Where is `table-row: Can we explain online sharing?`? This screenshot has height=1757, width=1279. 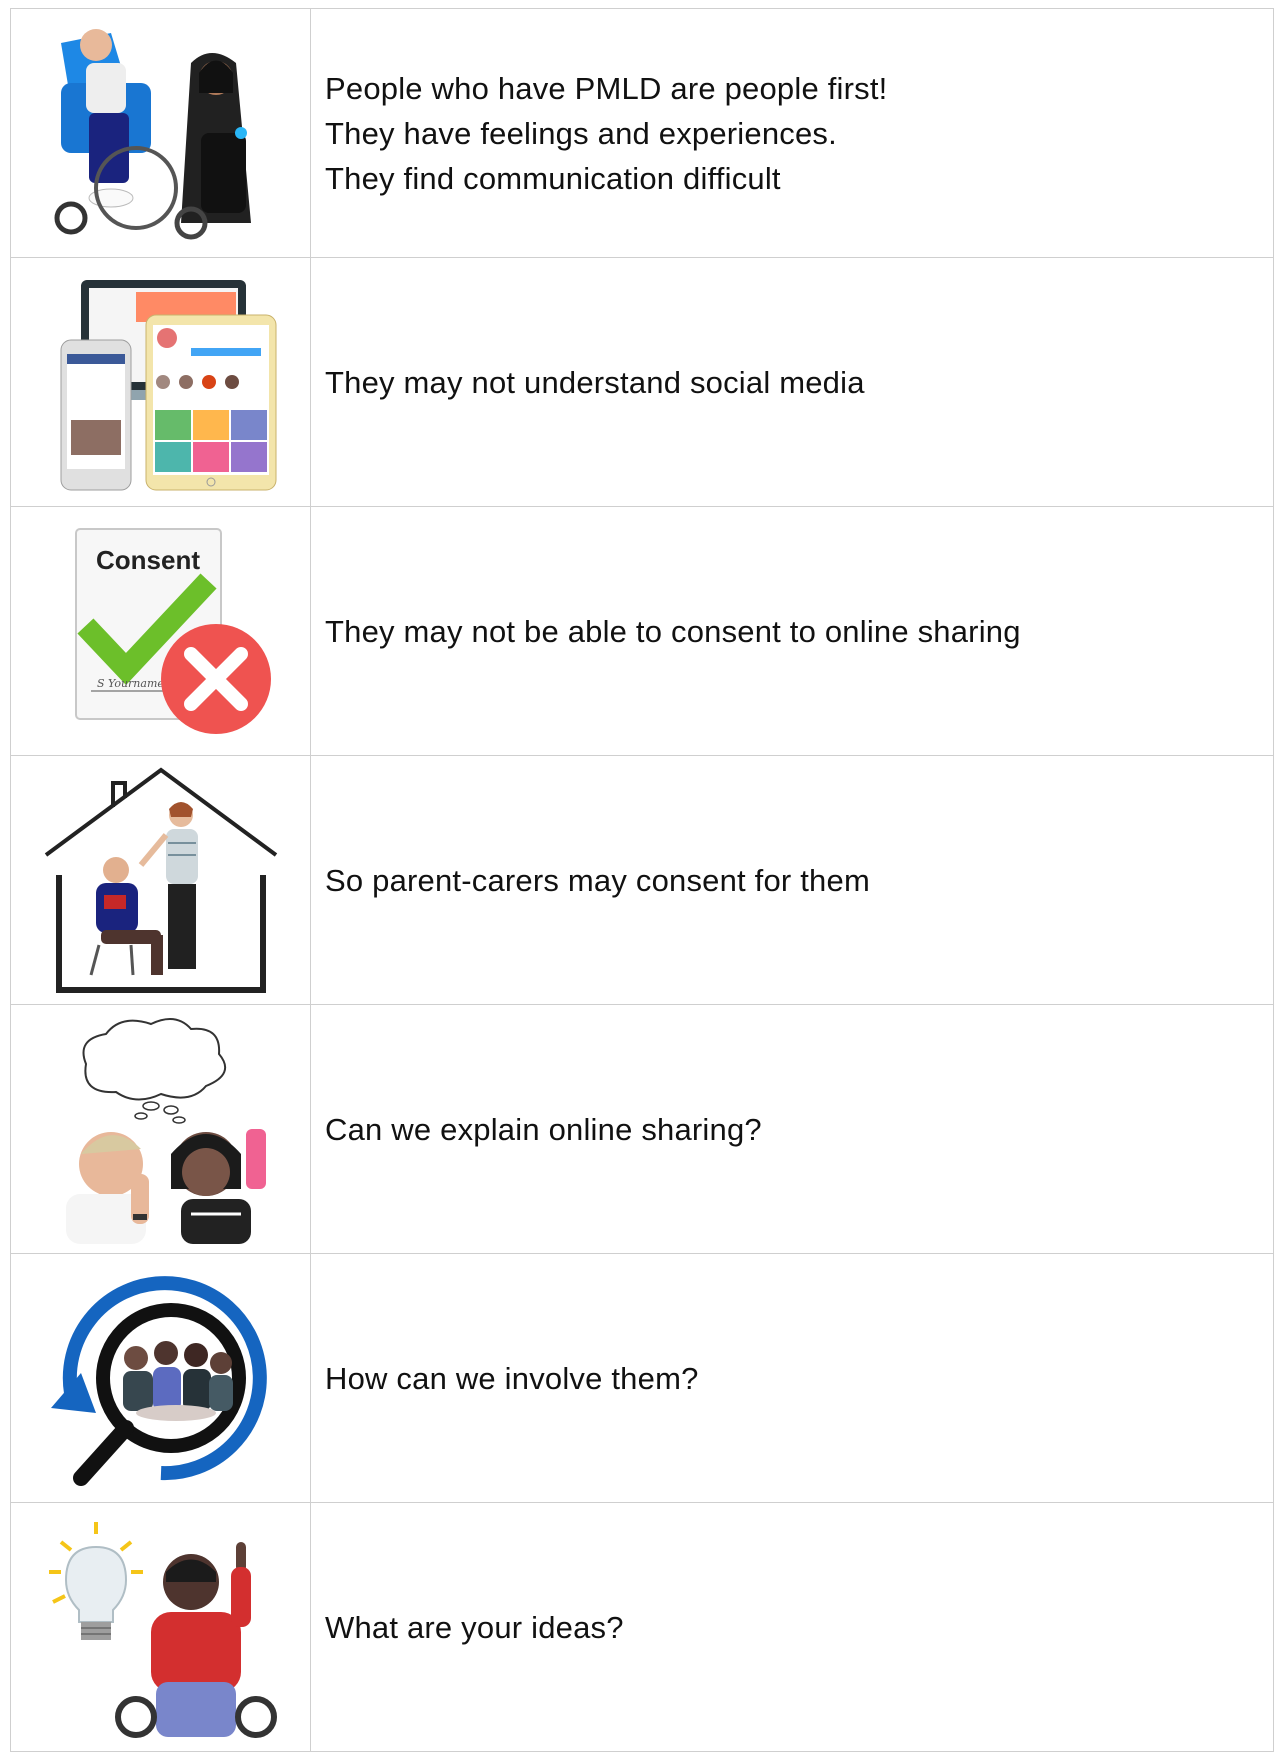
table-row: Can we explain online sharing? is located at coordinates (642, 1129).